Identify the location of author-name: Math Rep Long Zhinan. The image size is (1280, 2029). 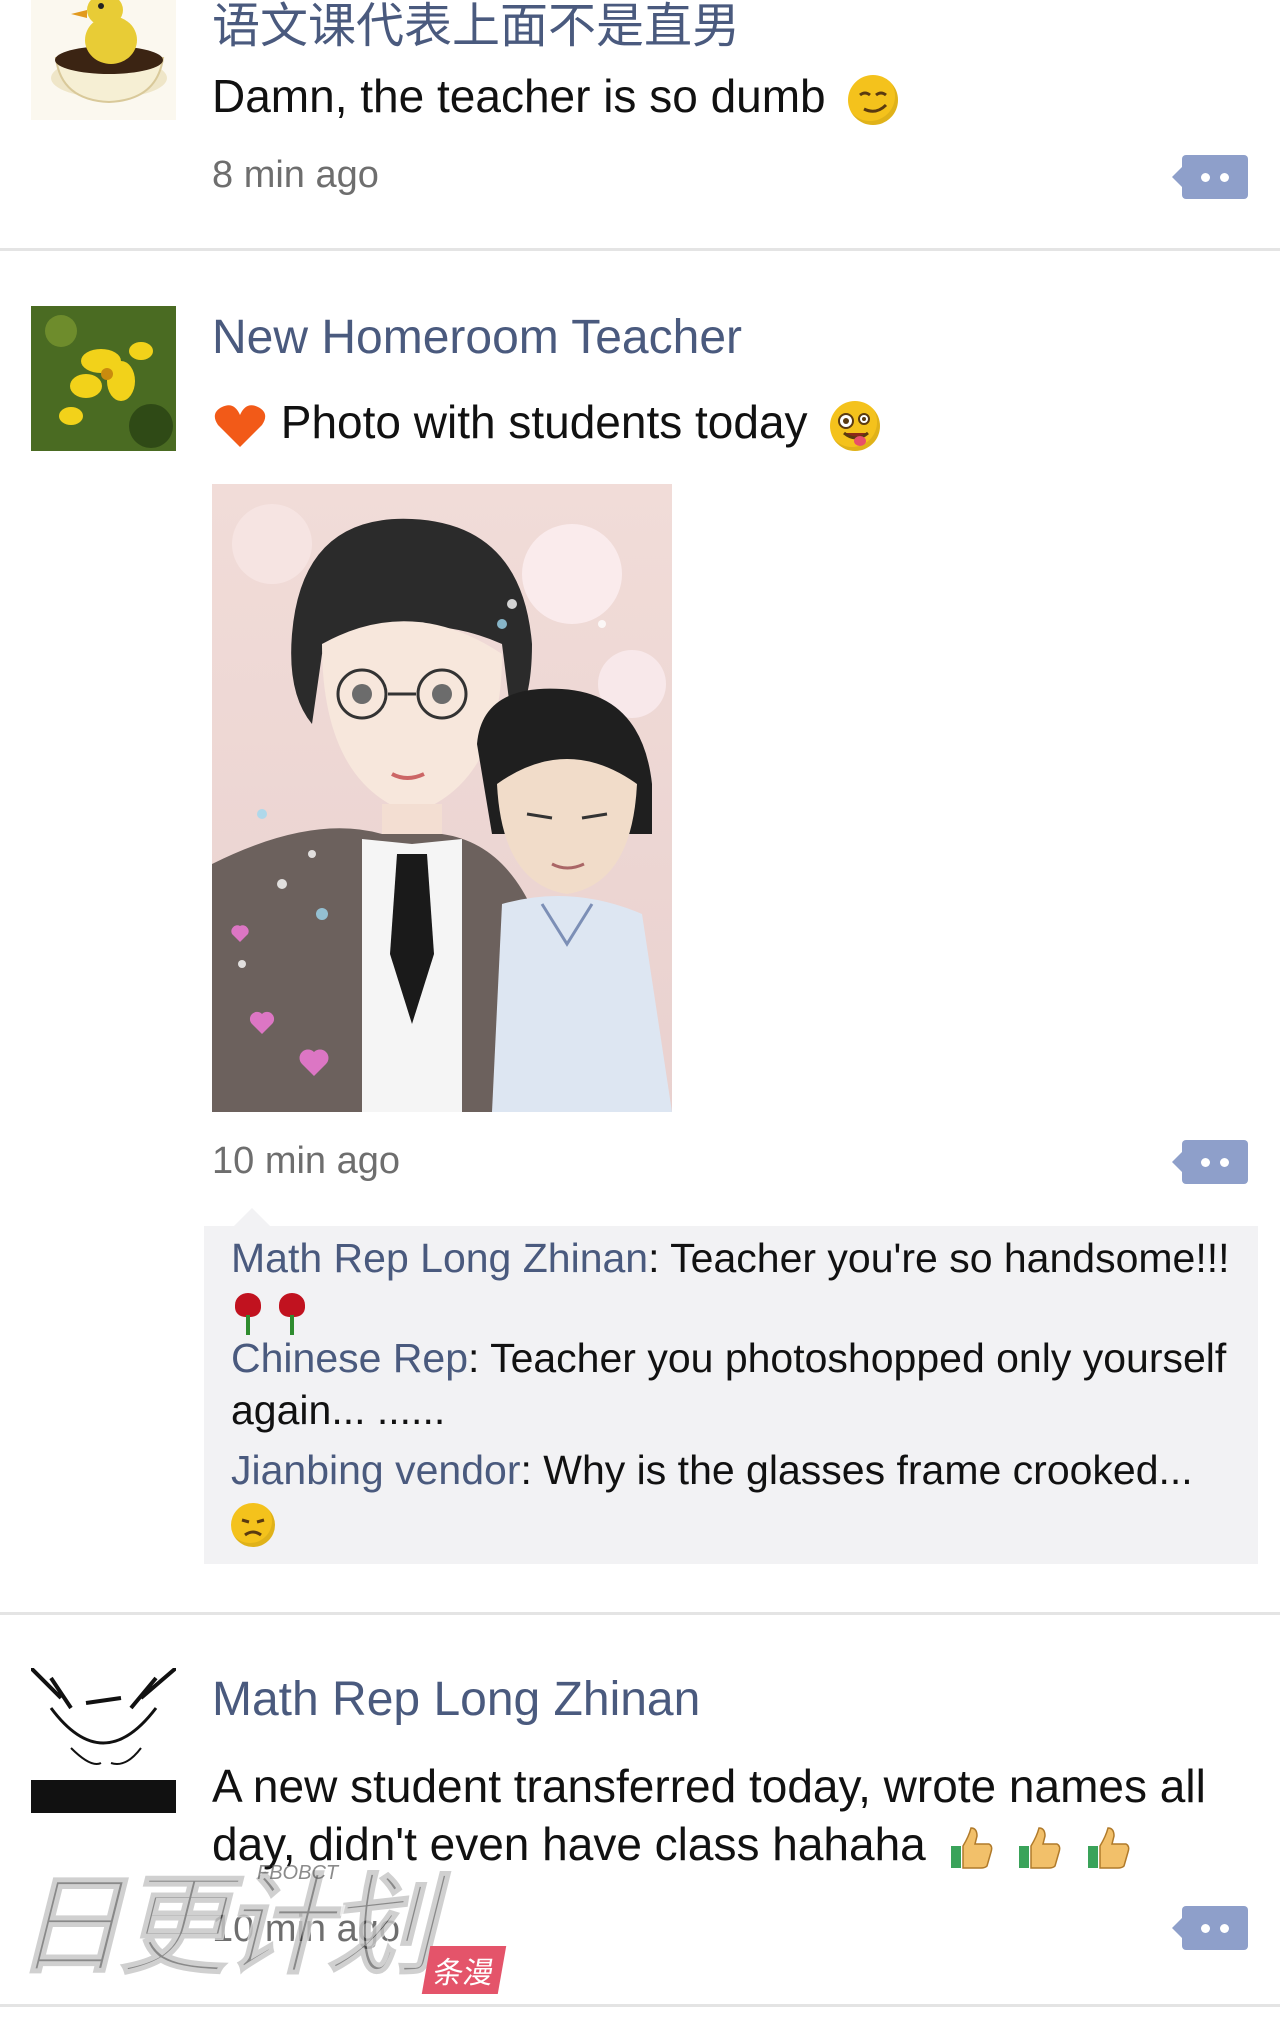
(456, 1699).